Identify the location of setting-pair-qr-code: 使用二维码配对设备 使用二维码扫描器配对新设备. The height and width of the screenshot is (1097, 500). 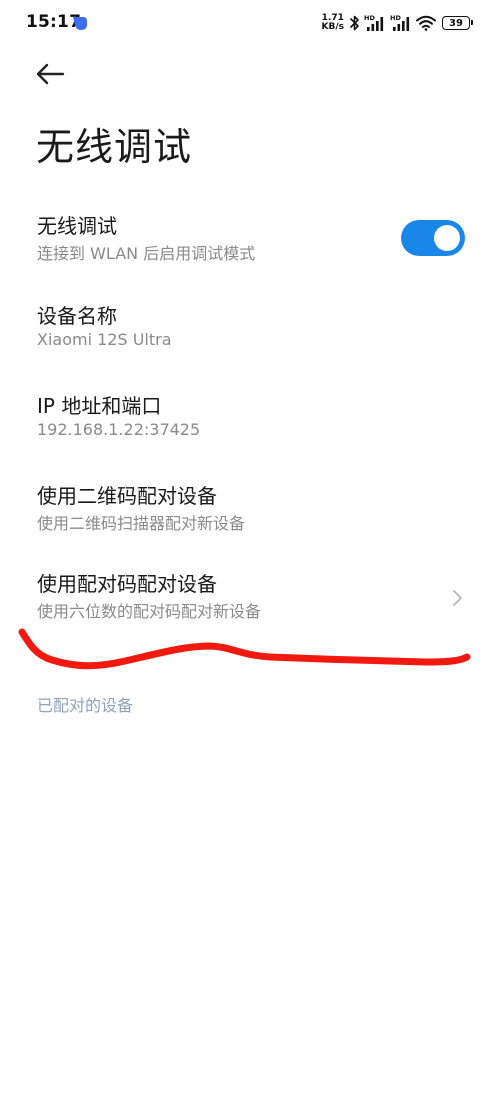
(250, 513).